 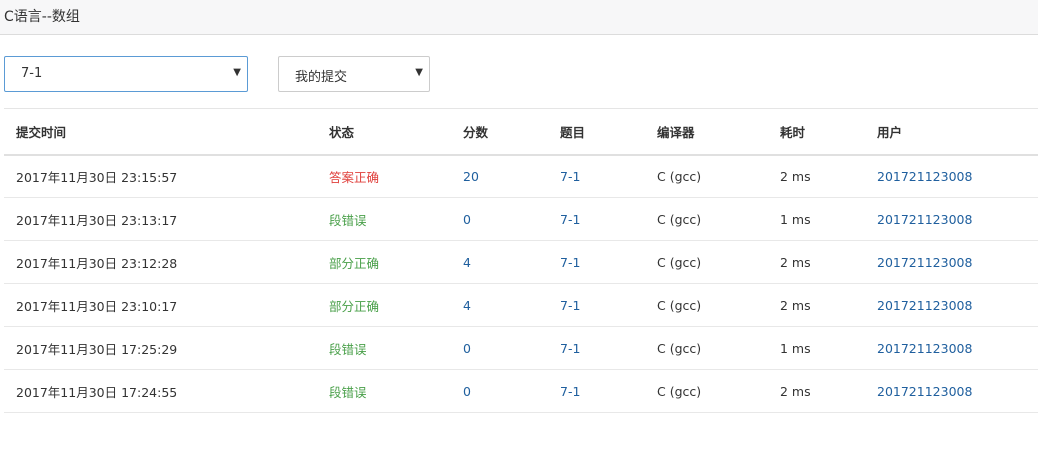 I want to click on column-header-problem: 题目, so click(x=573, y=132).